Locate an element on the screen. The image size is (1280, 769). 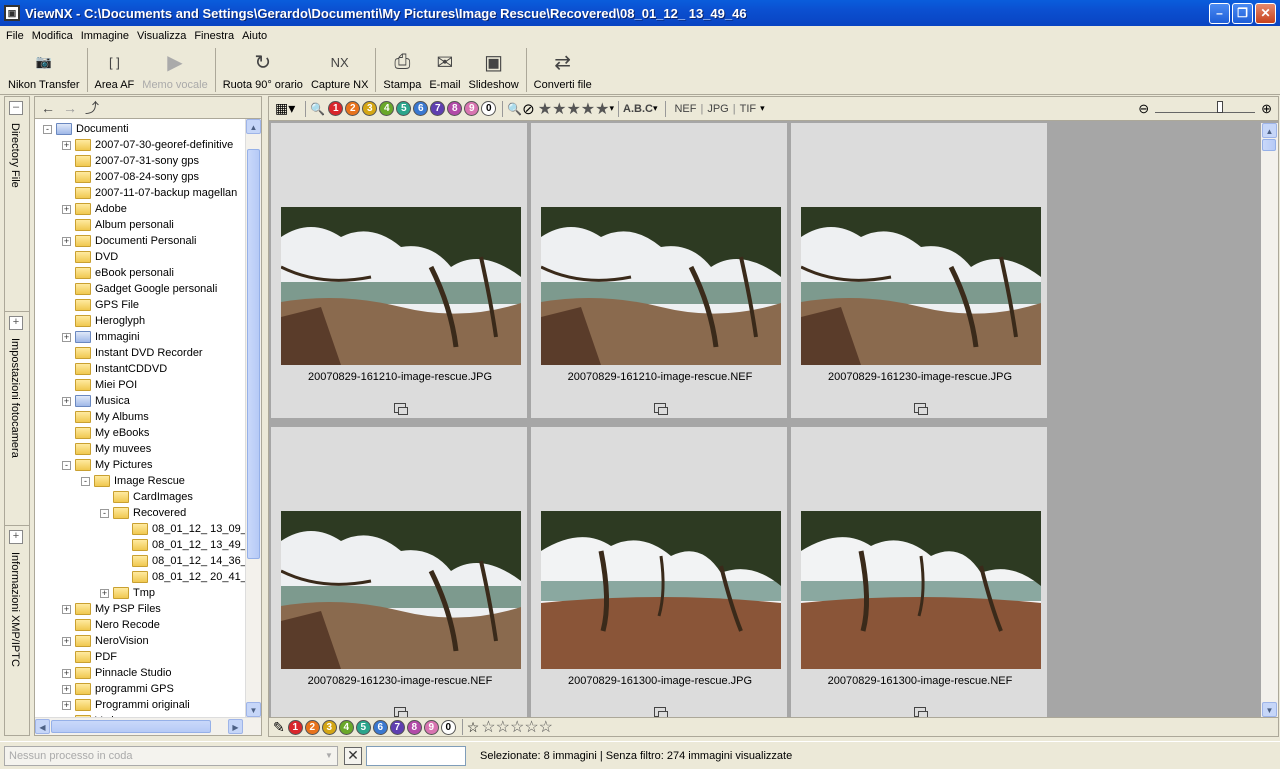
tree-node: + My PSP Files is located at coordinates (111, 609).